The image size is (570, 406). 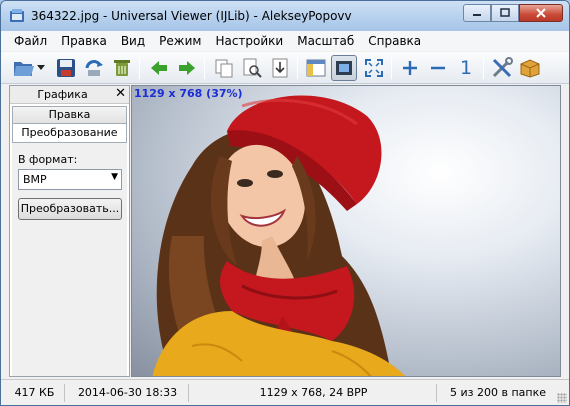 I want to click on save-button, so click(x=66, y=68).